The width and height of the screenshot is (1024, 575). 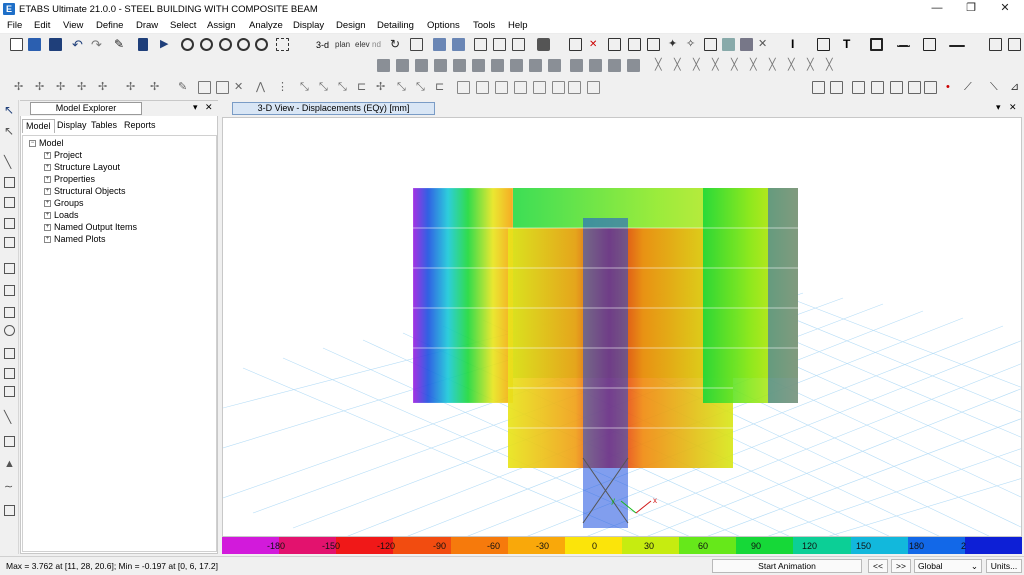 I want to click on draw-slab-icon, so click(x=9, y=290).